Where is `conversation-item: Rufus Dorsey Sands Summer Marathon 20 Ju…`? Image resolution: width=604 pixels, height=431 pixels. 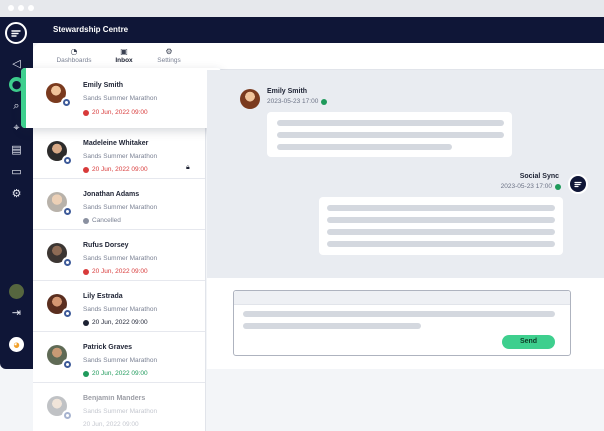
conversation-item: Rufus Dorsey Sands Summer Marathon 20 Ju… is located at coordinates (119, 255).